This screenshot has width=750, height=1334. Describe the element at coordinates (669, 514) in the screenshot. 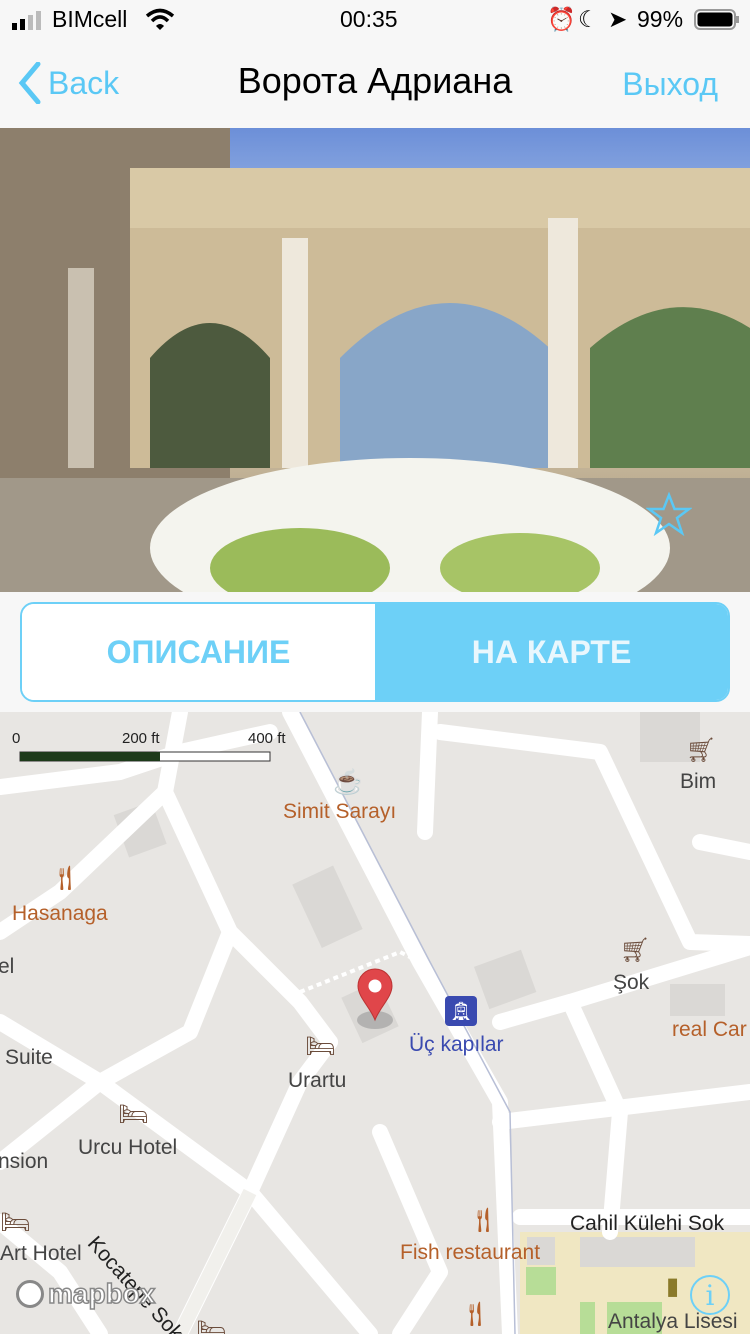

I see `favorite-star-icon` at that location.